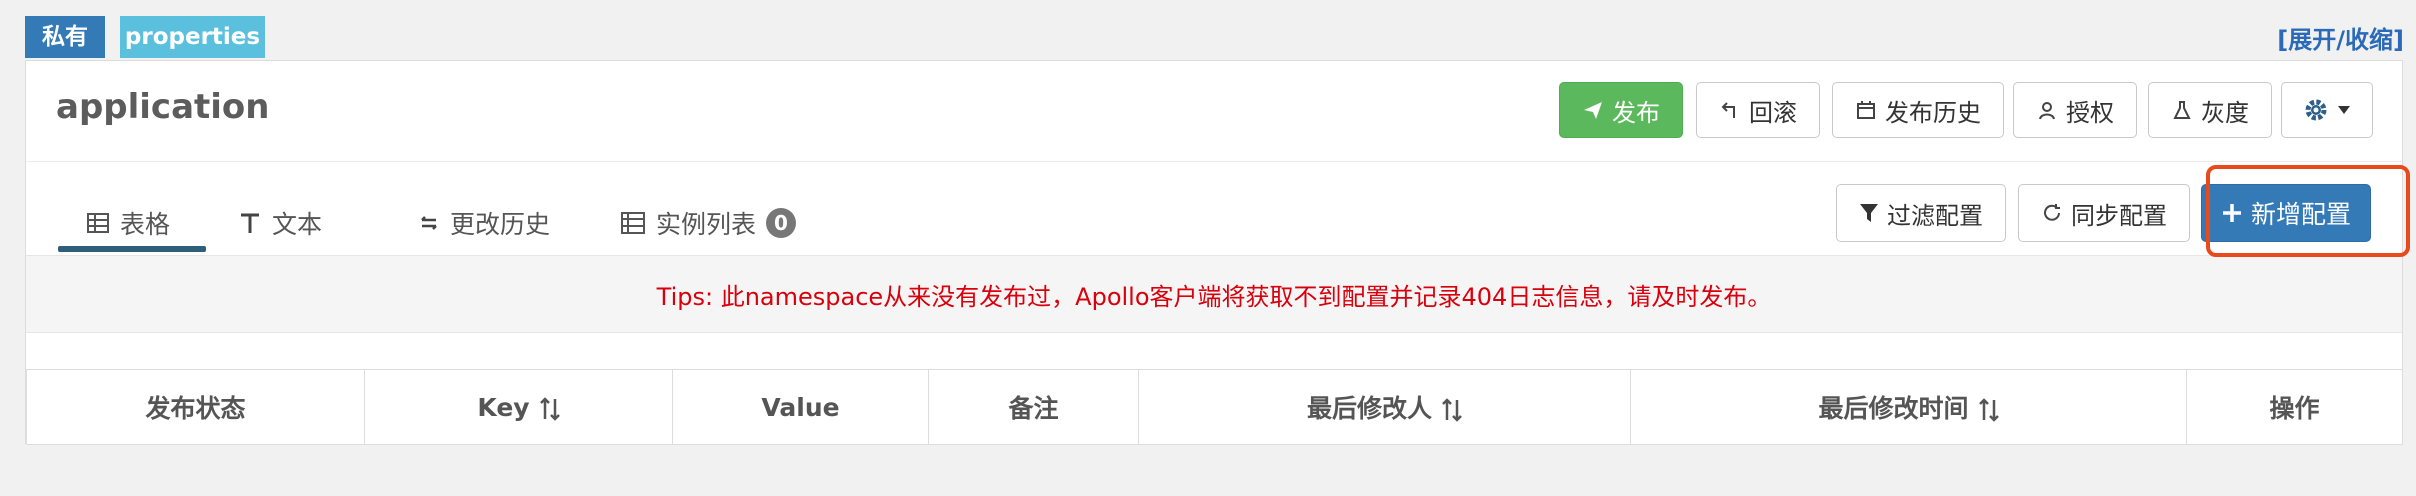  Describe the element at coordinates (163, 107) in the screenshot. I see `namespace-title: application` at that location.